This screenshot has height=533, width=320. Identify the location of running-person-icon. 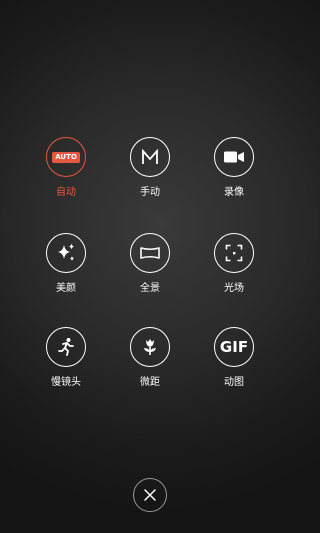
(66, 347).